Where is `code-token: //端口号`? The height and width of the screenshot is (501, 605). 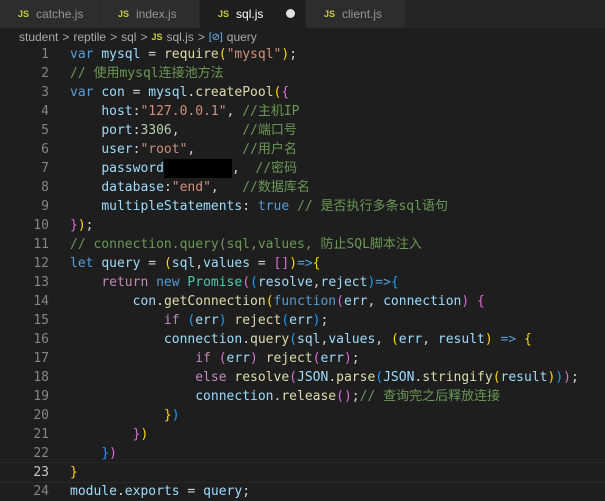
code-token: //端口号 is located at coordinates (269, 130).